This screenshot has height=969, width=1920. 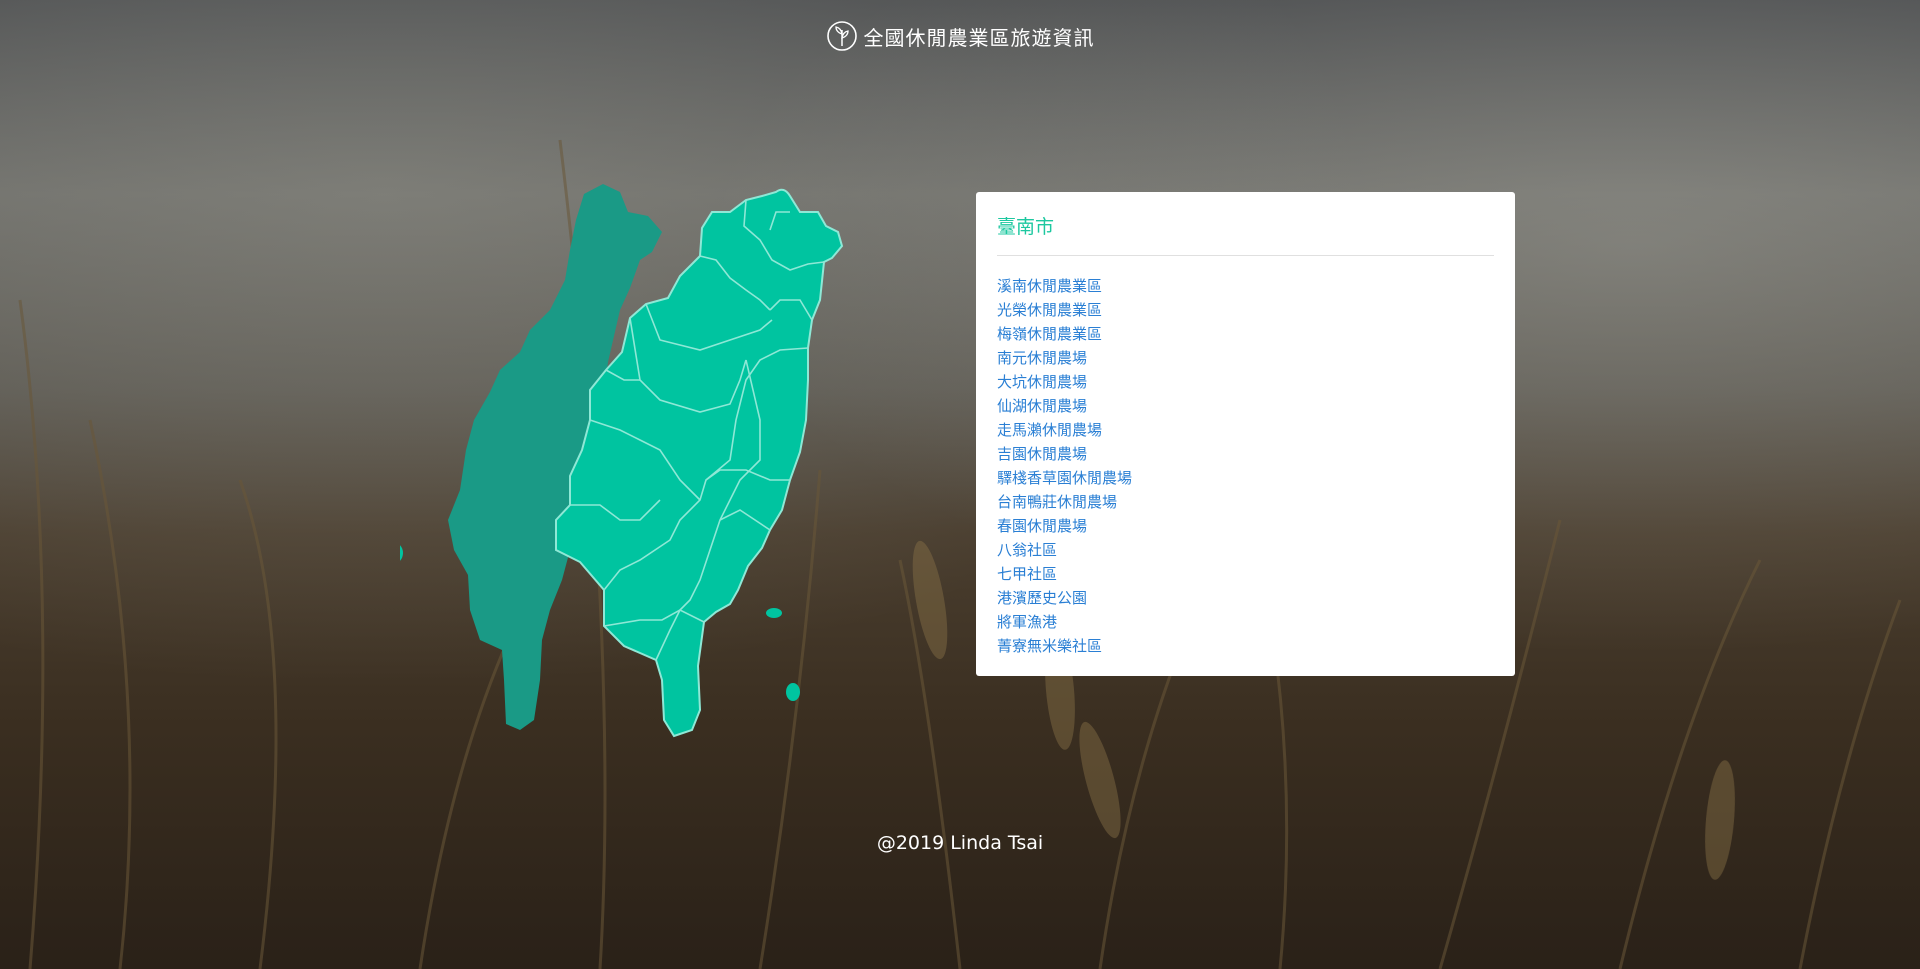 What do you see at coordinates (1245, 382) in the screenshot?
I see `list-item: 大坑休閒農場` at bounding box center [1245, 382].